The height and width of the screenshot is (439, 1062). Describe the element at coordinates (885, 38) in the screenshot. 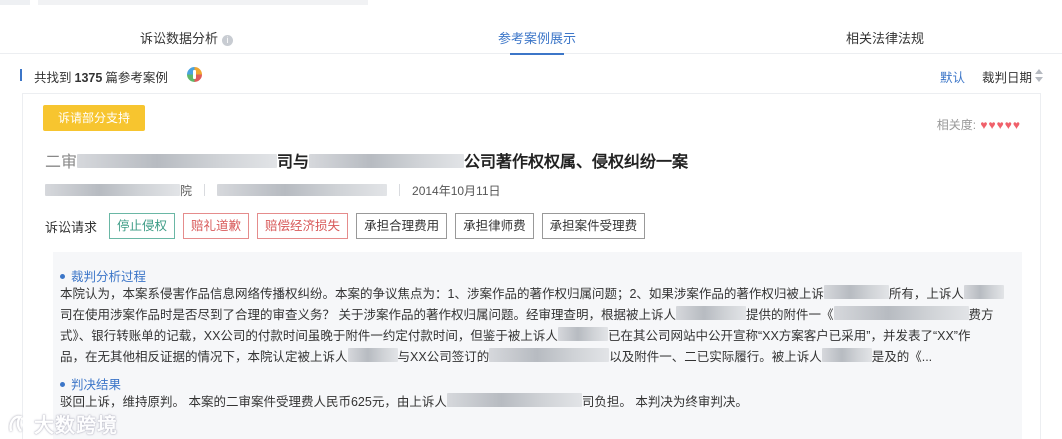

I see `tab-label: 相关法律法规` at that location.